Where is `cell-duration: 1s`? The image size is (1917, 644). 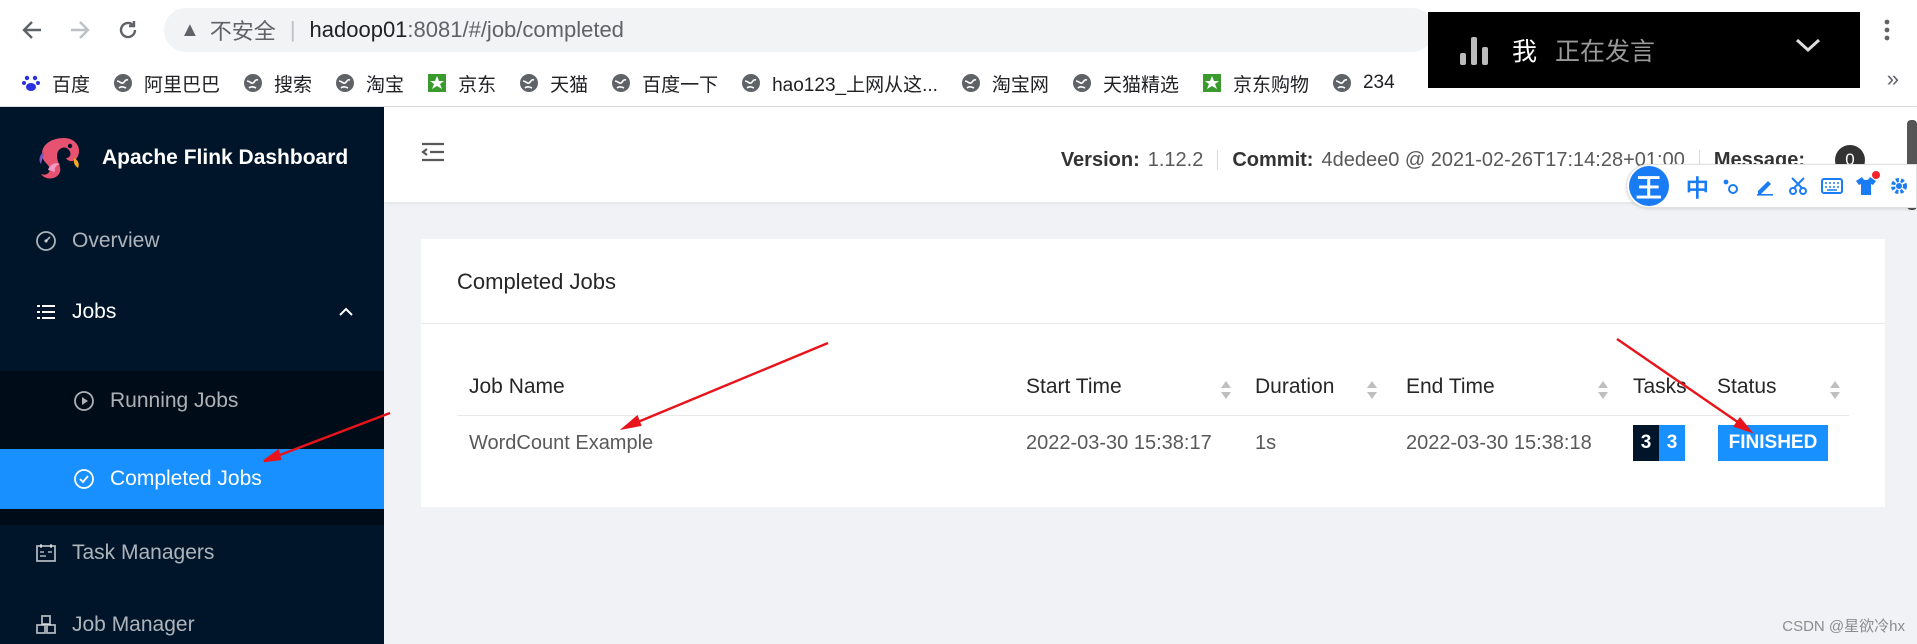 cell-duration: 1s is located at coordinates (1266, 443).